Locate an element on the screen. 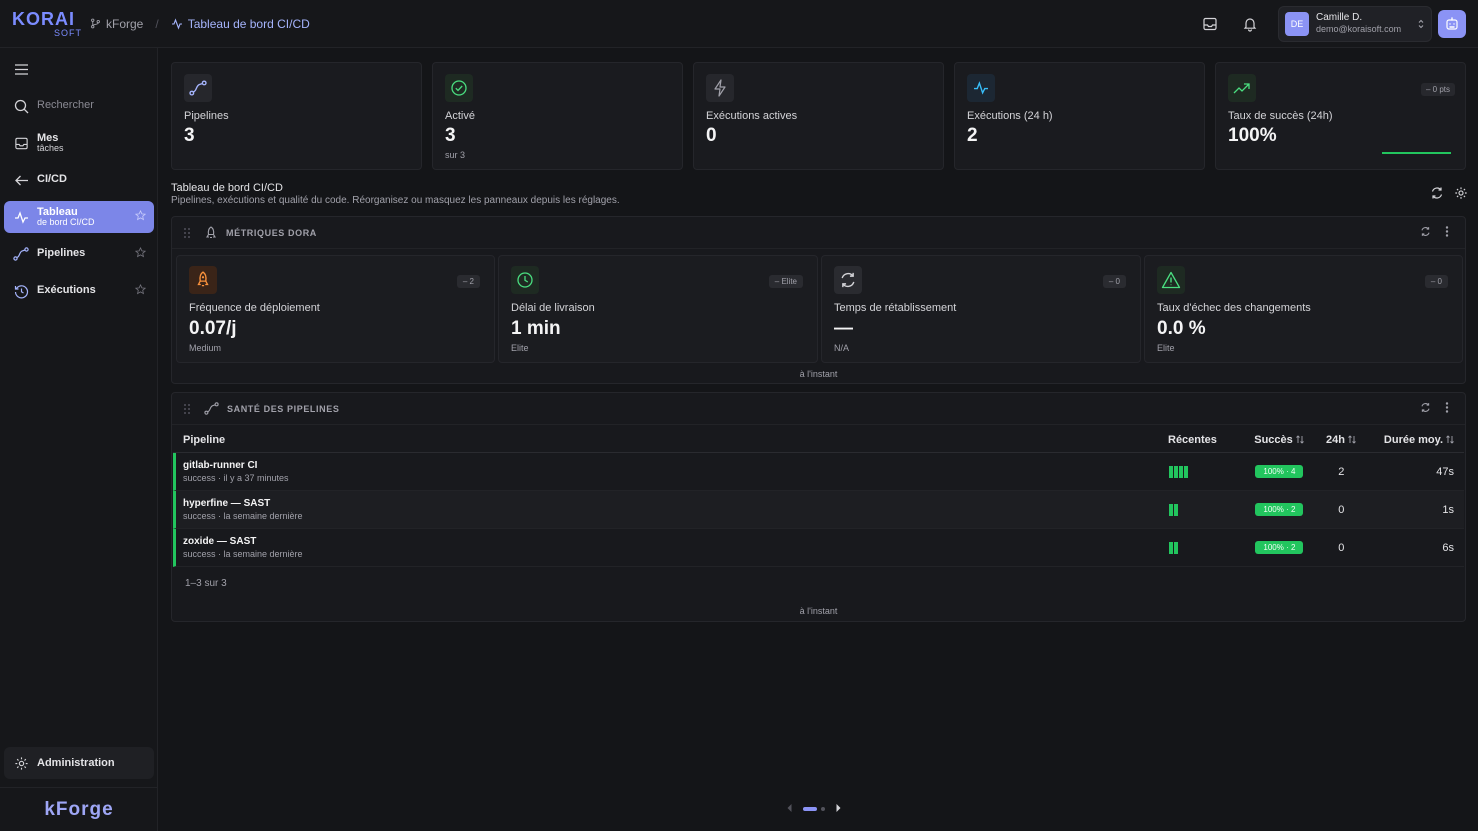 Image resolution: width=1478 pixels, height=831 pixels. kpi-card-pipelines: Pipelines 3 is located at coordinates (296, 116).